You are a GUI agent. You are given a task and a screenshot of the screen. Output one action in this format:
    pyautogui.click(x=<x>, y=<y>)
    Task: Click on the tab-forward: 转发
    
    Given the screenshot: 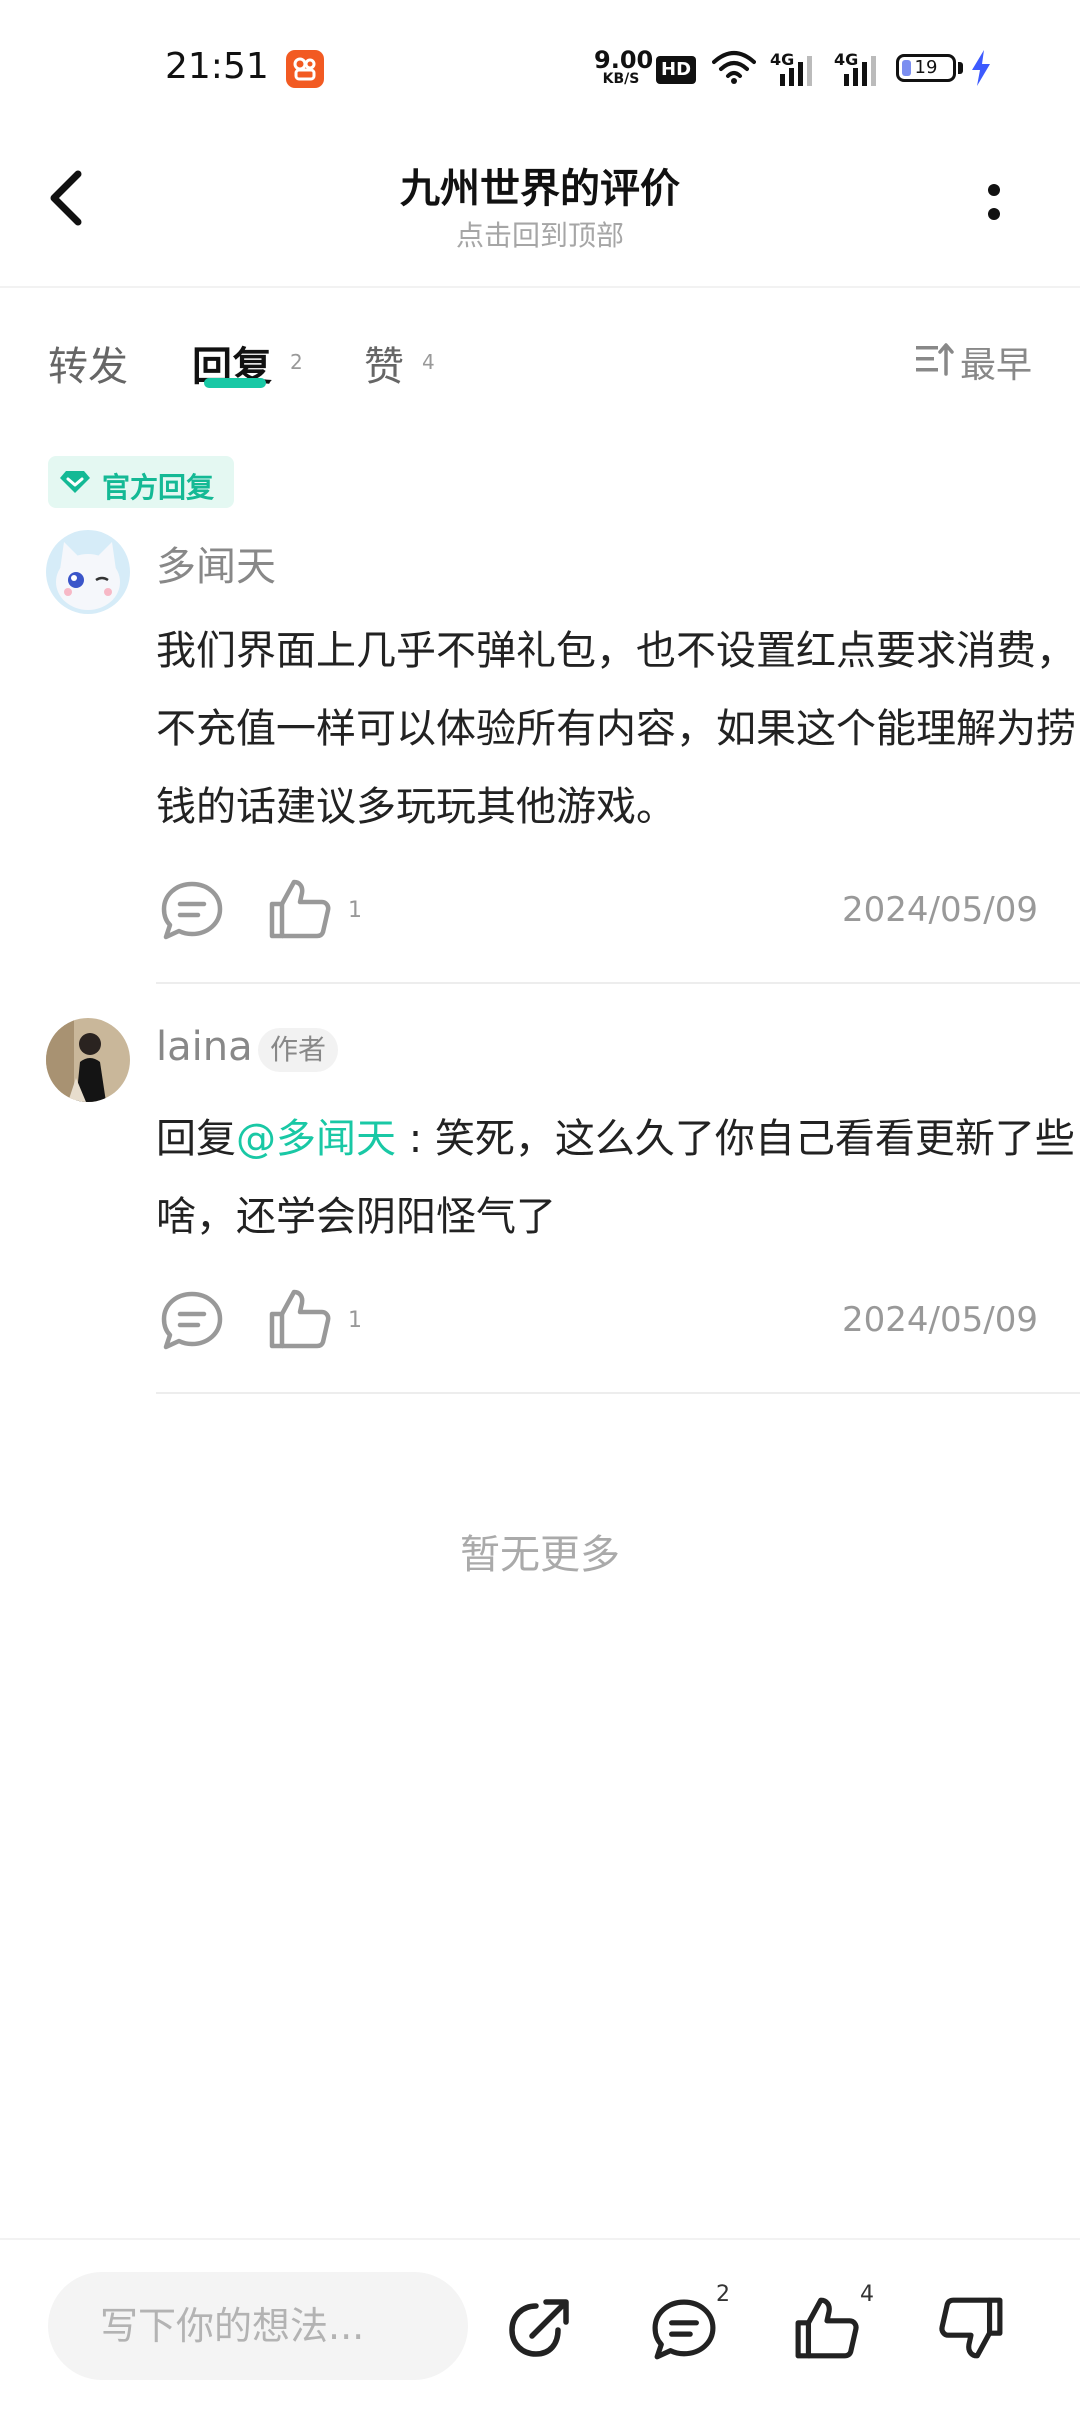 What is the action you would take?
    pyautogui.click(x=88, y=363)
    